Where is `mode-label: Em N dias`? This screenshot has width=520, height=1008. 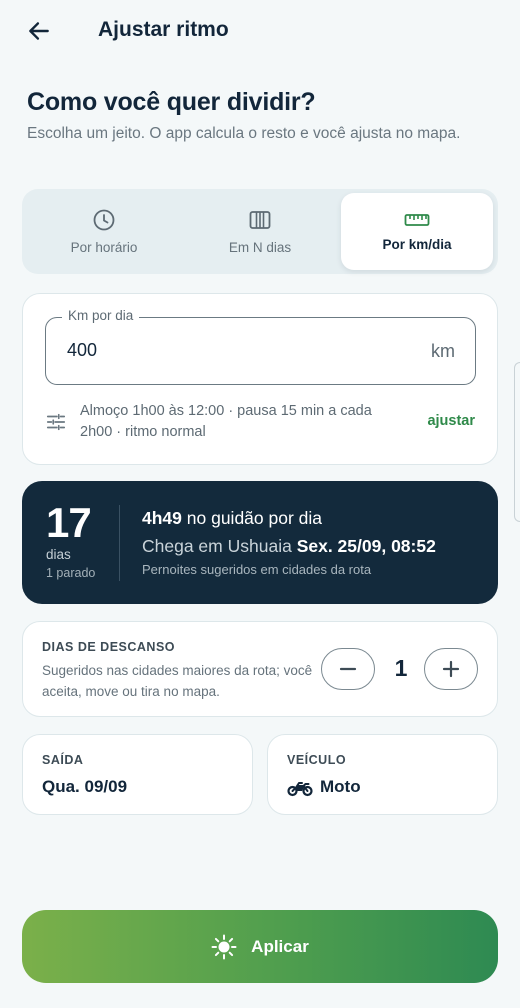
mode-label: Em N dias is located at coordinates (260, 247).